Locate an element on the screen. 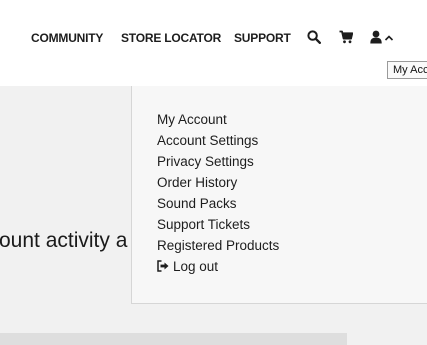 The width and height of the screenshot is (427, 345). nav-store-locator: STORE LOCATOR is located at coordinates (171, 38).